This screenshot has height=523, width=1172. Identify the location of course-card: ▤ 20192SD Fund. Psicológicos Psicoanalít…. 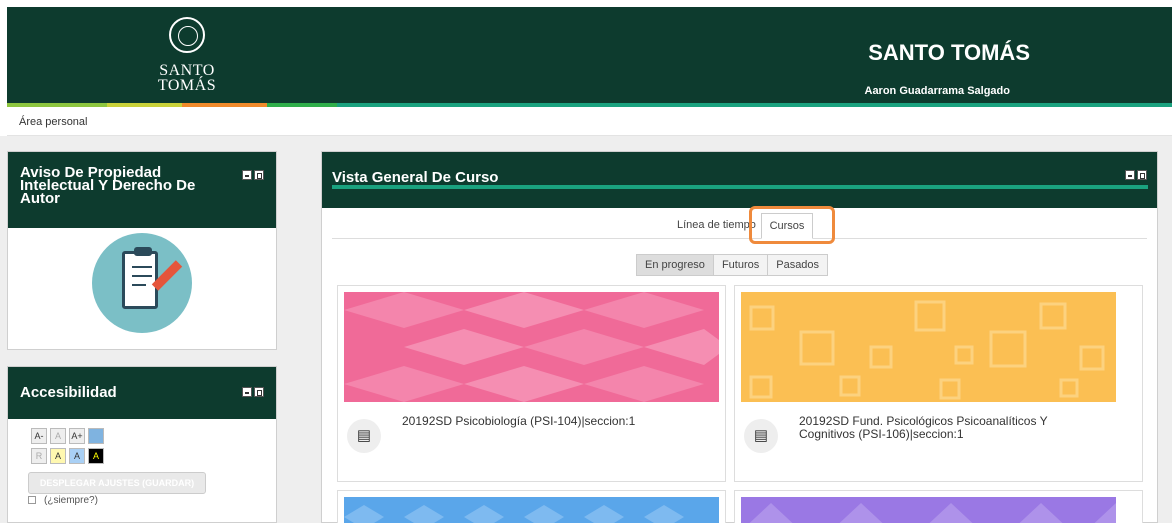
(938, 383).